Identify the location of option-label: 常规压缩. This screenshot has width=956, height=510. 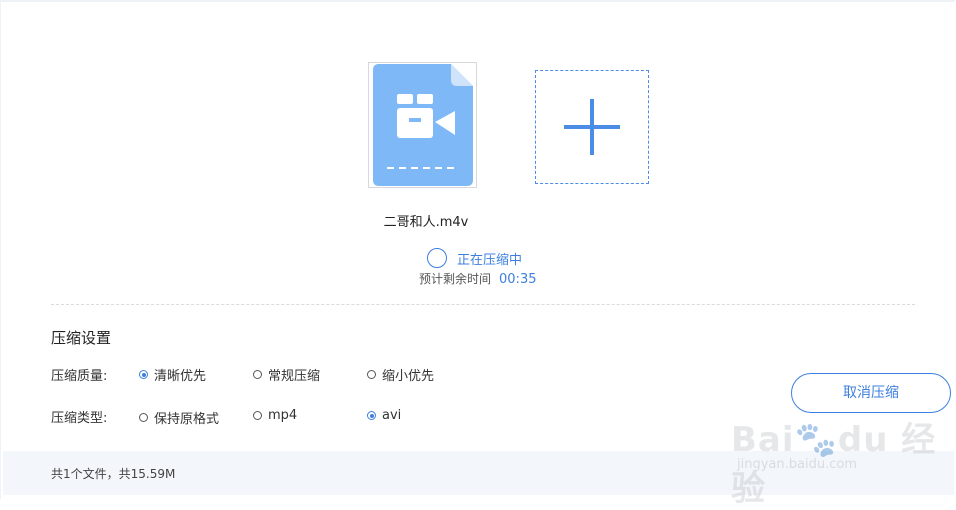
(294, 376).